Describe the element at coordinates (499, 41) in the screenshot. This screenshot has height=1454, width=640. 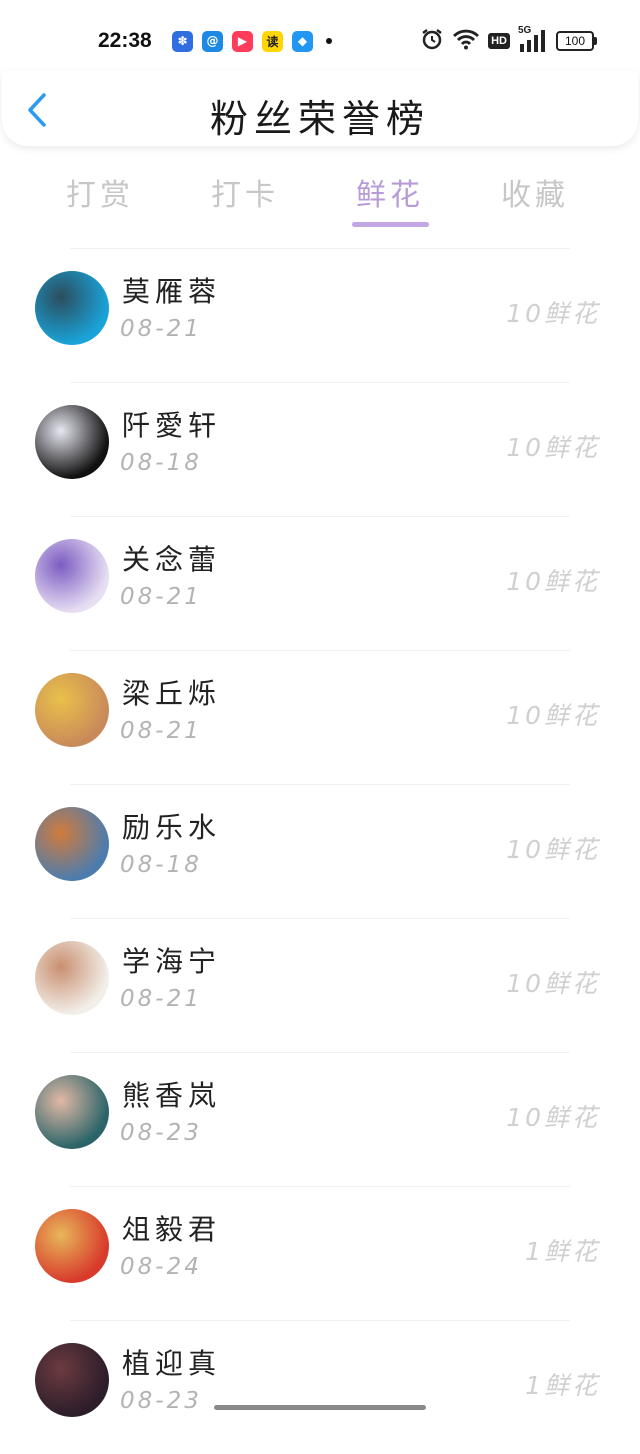
I see `hd-badge: HD` at that location.